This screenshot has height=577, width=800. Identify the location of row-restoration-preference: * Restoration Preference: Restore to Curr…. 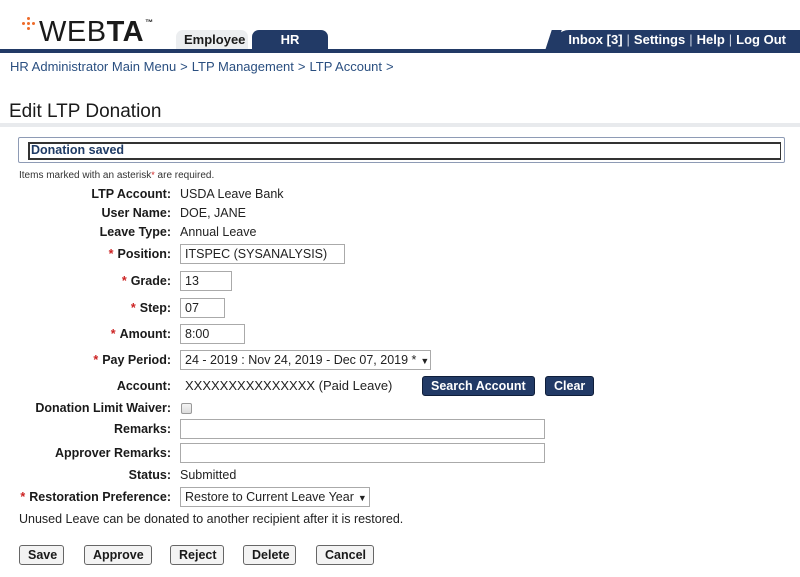
(400, 497).